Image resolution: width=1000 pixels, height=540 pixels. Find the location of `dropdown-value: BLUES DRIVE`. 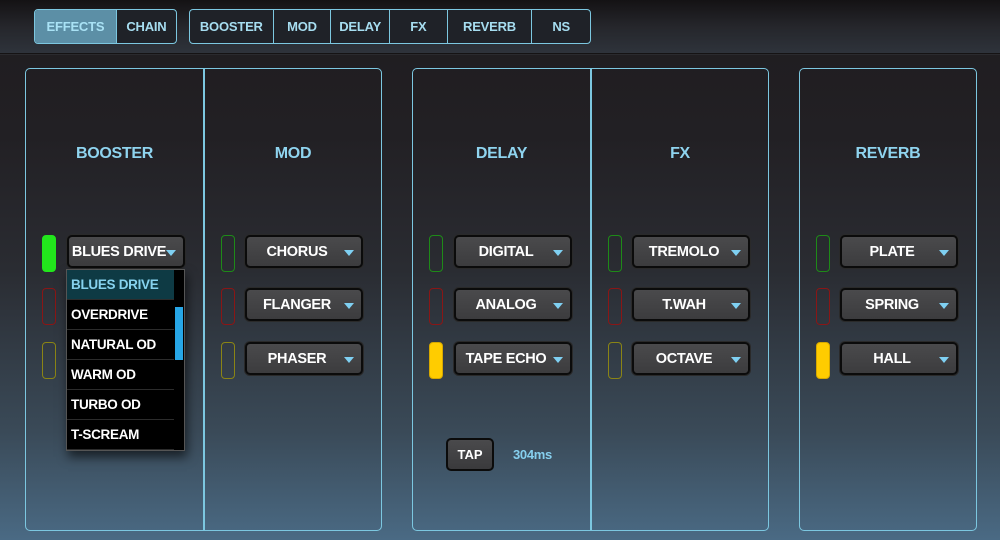

dropdown-value: BLUES DRIVE is located at coordinates (119, 251).